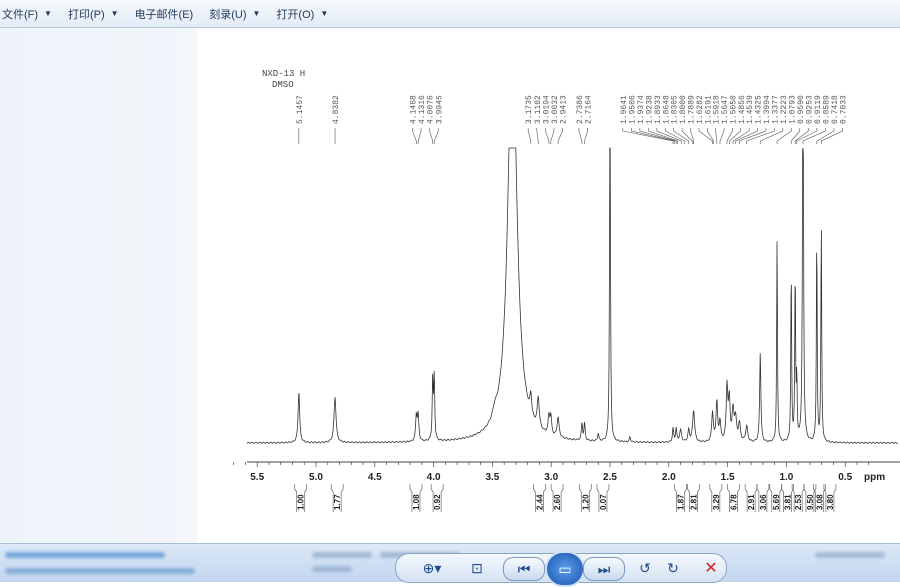  What do you see at coordinates (728, 477) in the screenshot?
I see `x-tick-label: 1.5` at bounding box center [728, 477].